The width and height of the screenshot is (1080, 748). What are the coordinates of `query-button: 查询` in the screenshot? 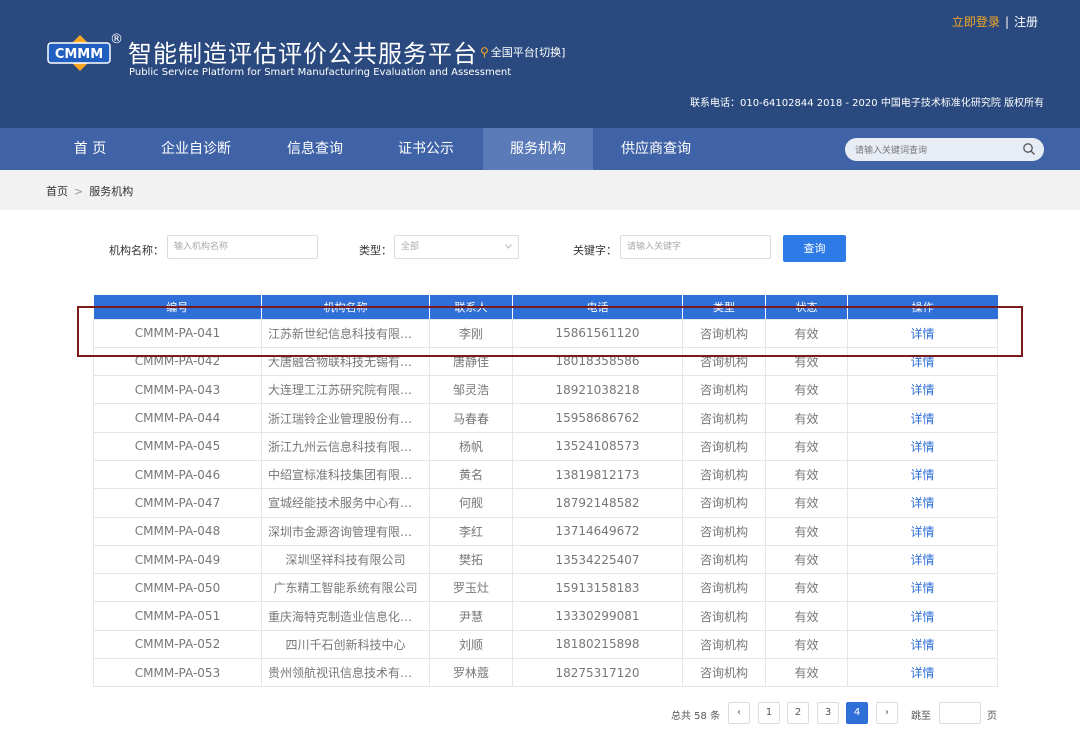 It's located at (814, 248).